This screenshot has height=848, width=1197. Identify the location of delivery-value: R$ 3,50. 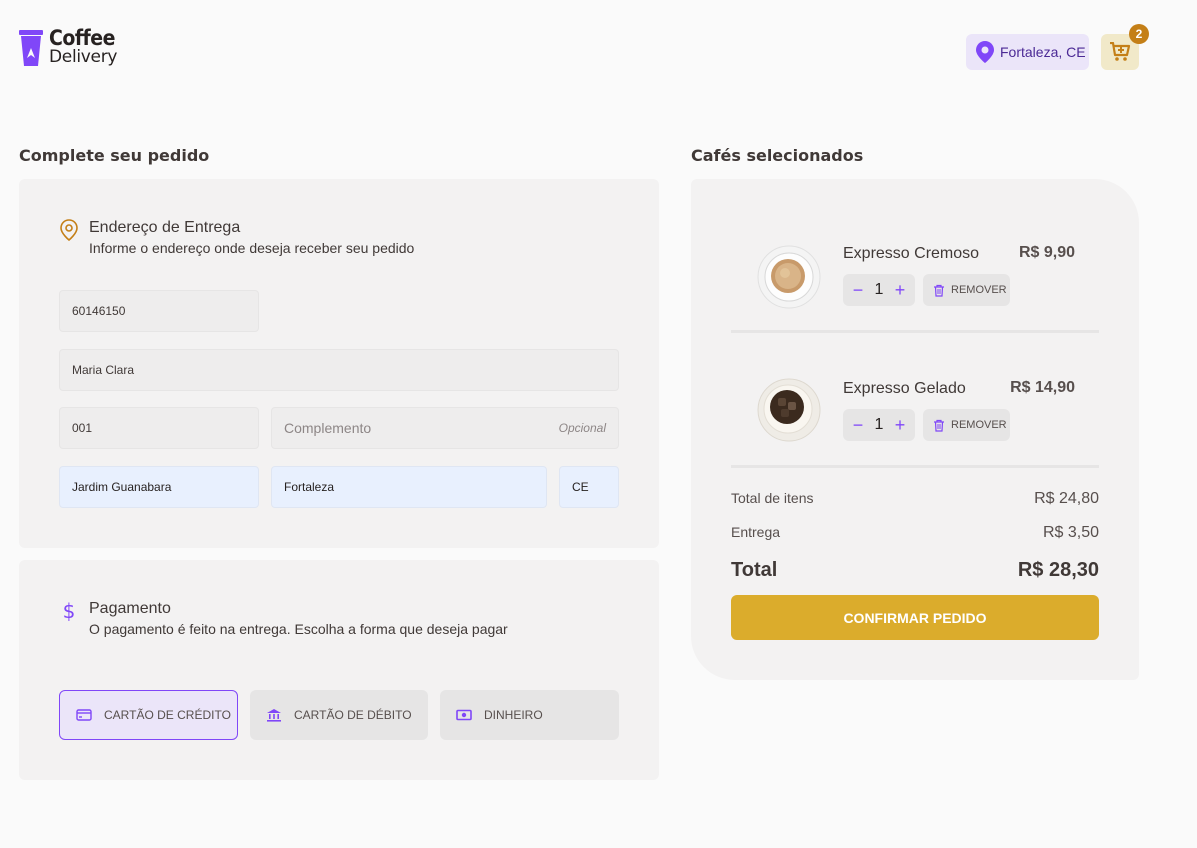
(1070, 532).